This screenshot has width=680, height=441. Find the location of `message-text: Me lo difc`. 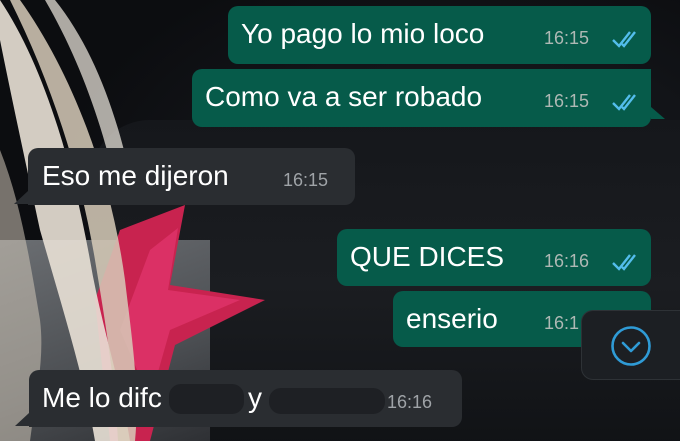

message-text: Me lo difc is located at coordinates (102, 397).